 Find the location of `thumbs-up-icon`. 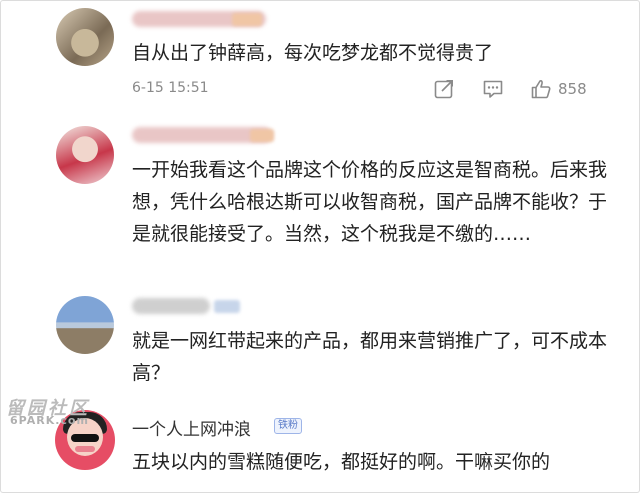

thumbs-up-icon is located at coordinates (541, 89).